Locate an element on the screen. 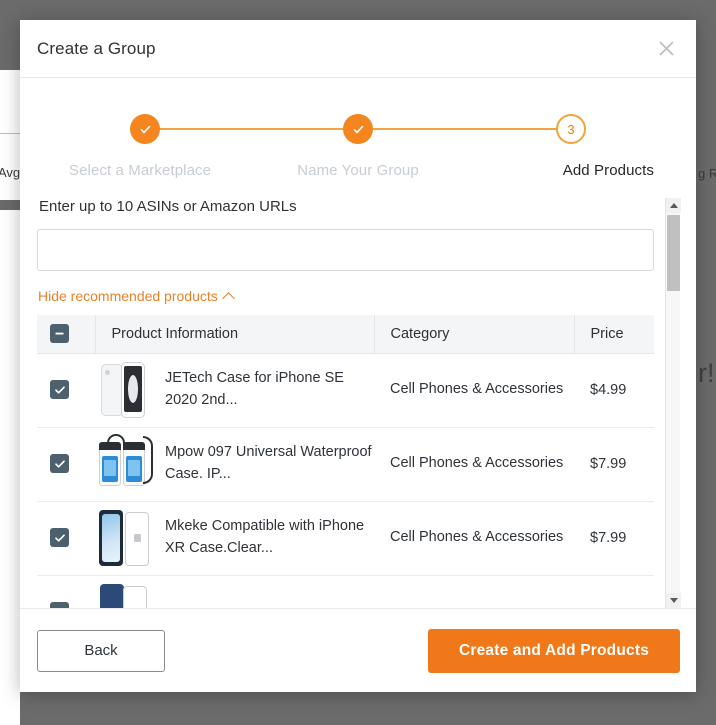 The image size is (716, 725). chevron-up-icon is located at coordinates (228, 298).